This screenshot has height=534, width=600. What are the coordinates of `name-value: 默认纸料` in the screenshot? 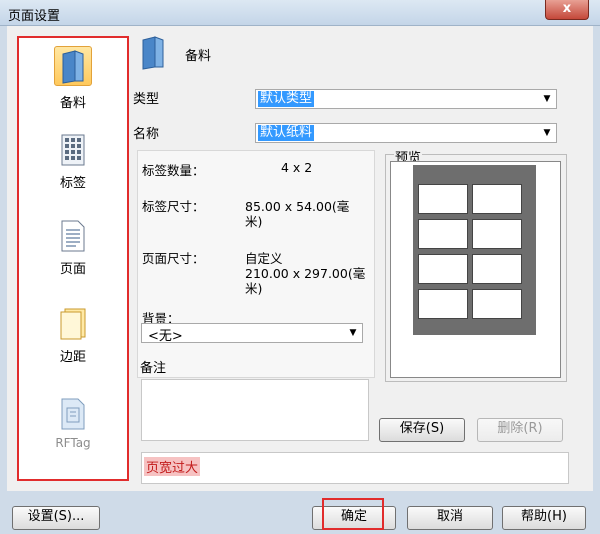 It's located at (286, 133).